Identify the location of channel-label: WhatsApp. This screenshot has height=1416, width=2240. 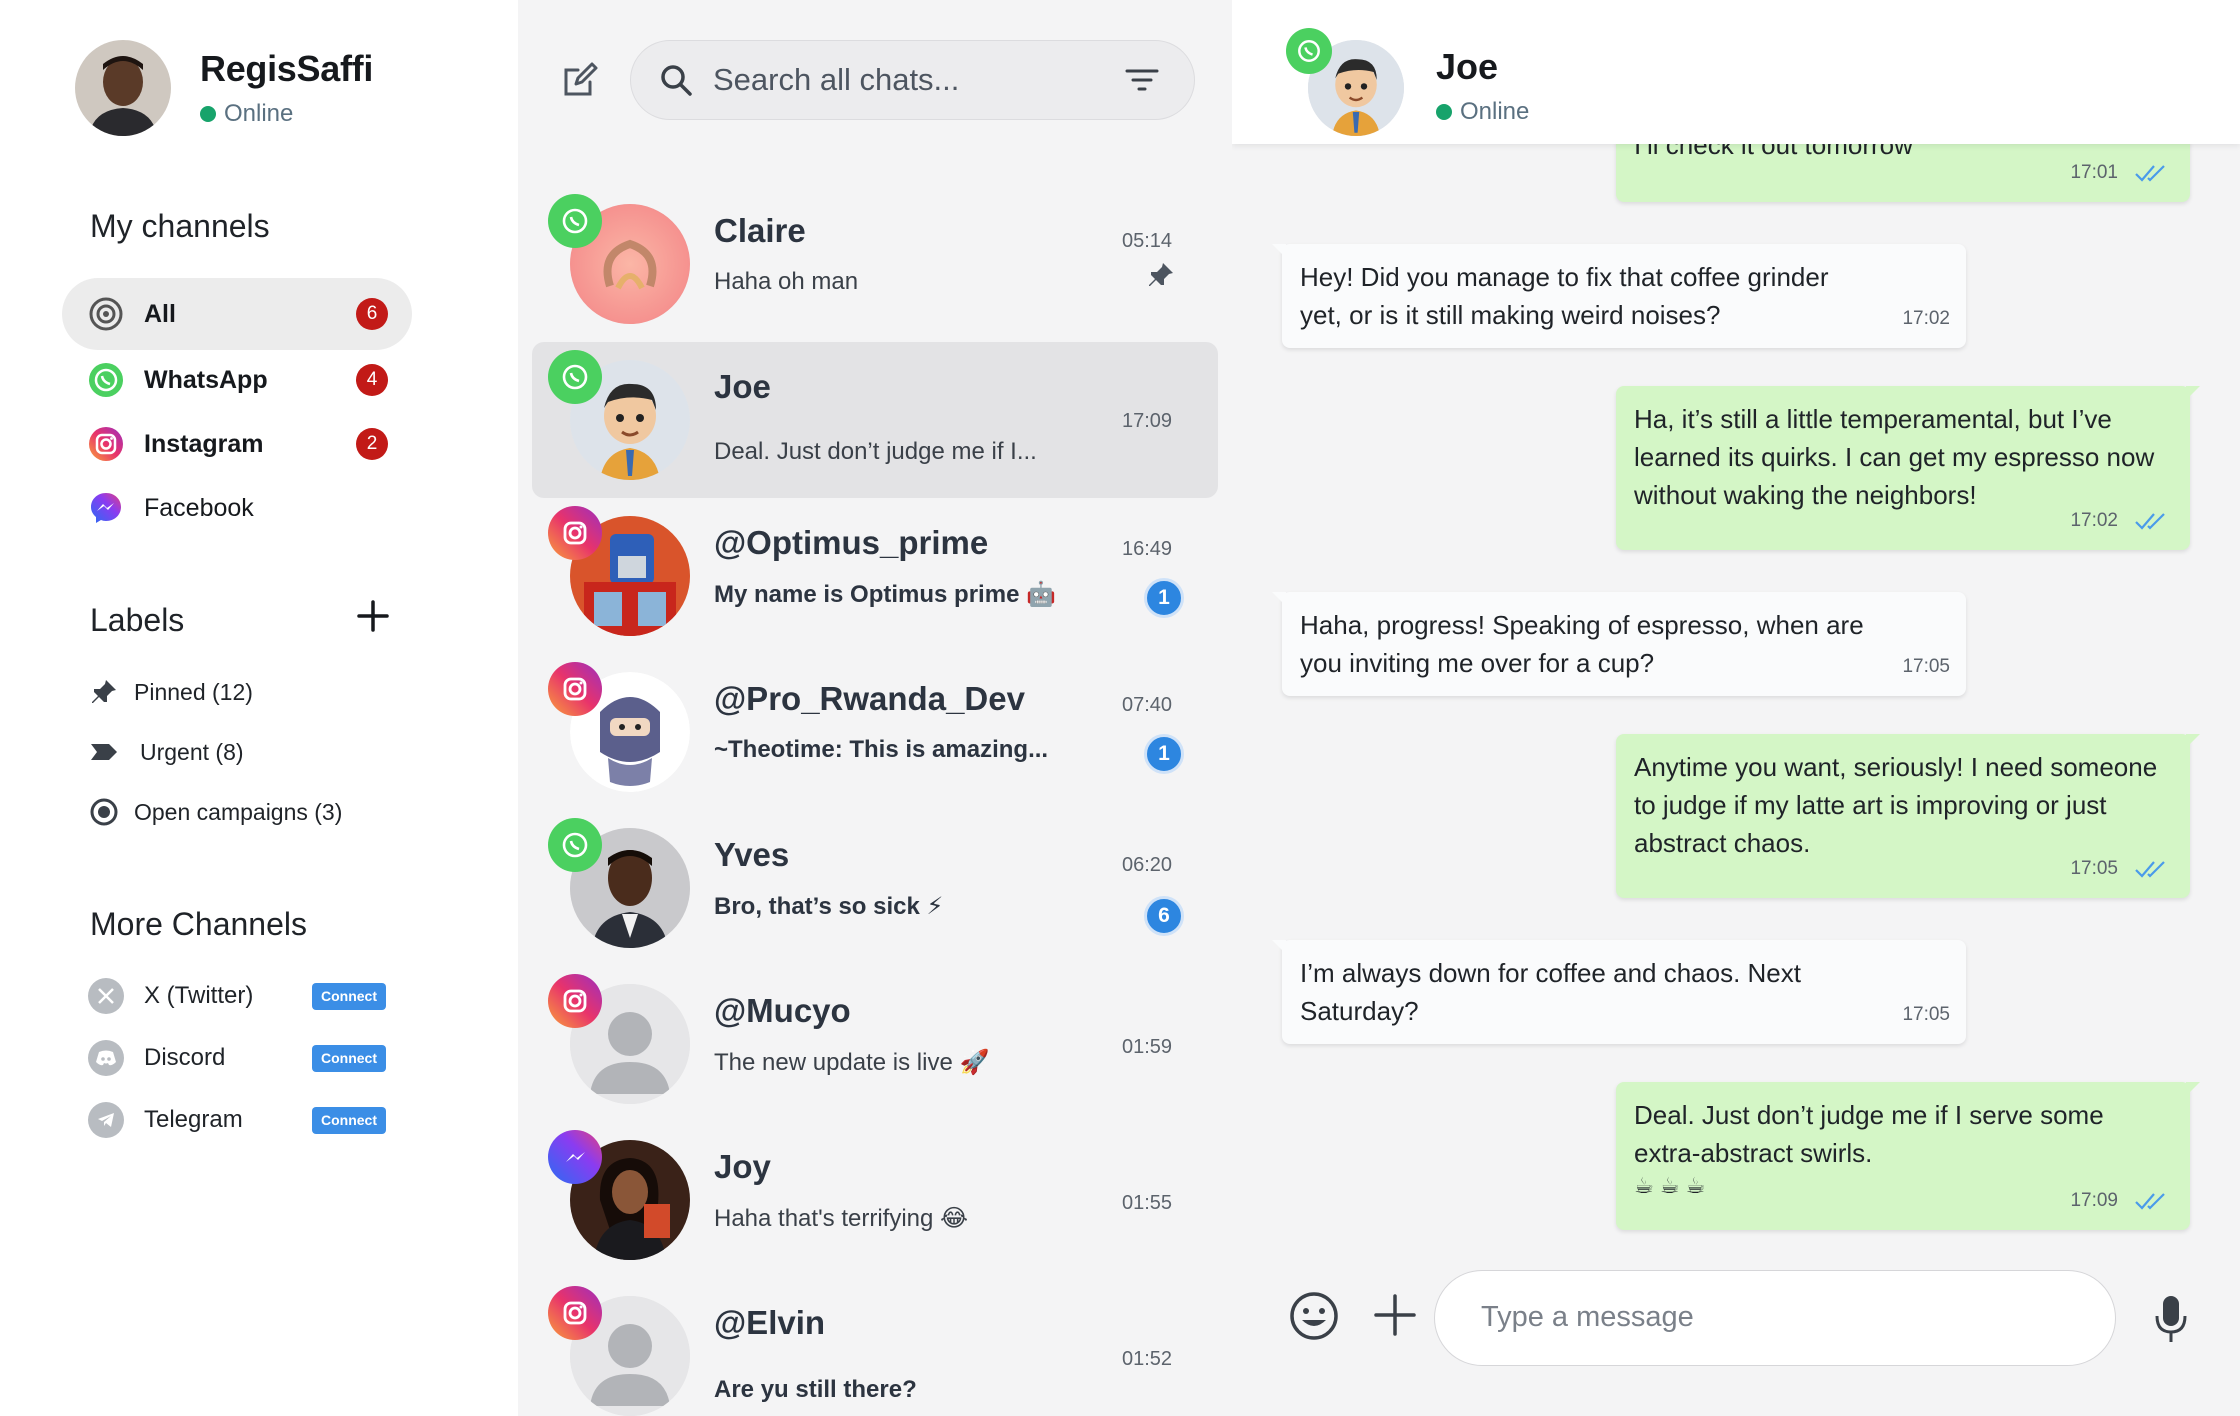
(206, 379).